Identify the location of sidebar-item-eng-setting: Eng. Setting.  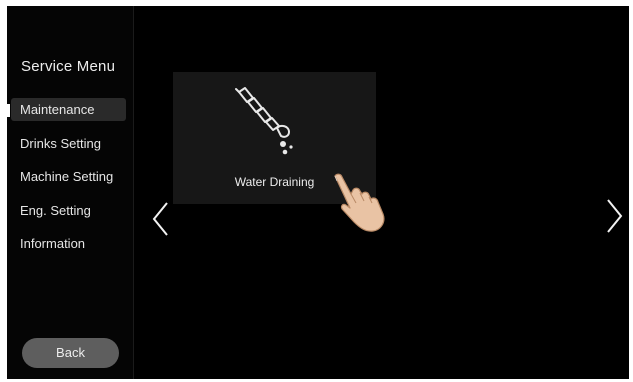
(68, 210).